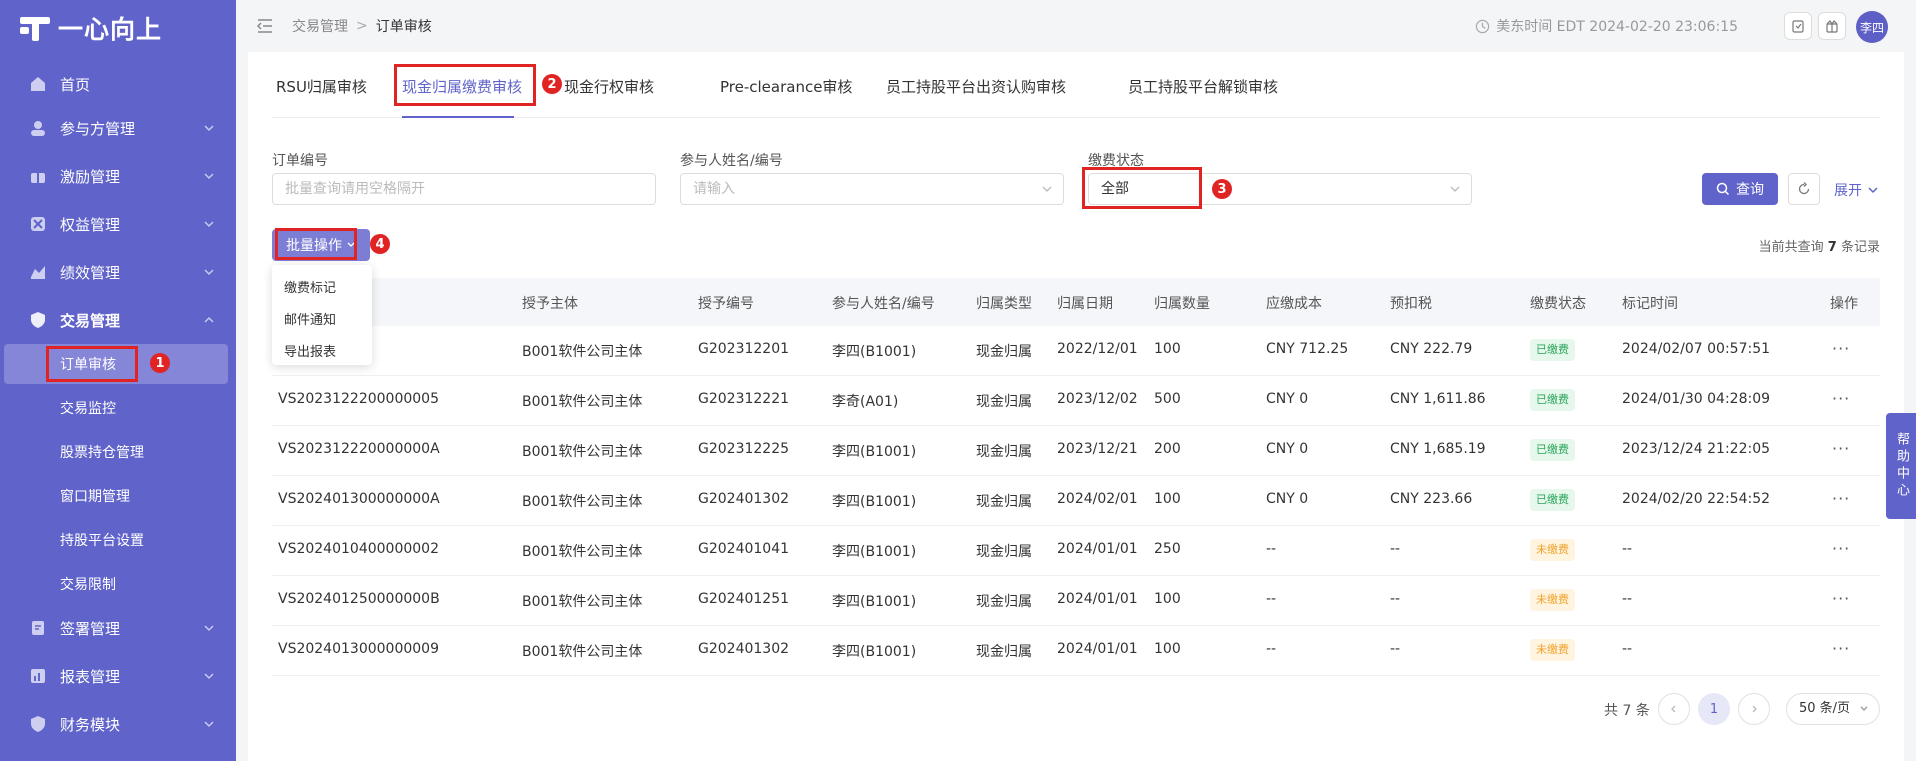 Image resolution: width=1916 pixels, height=761 pixels. What do you see at coordinates (358, 549) in the screenshot?
I see `table-cell-order: VS2024010400000002` at bounding box center [358, 549].